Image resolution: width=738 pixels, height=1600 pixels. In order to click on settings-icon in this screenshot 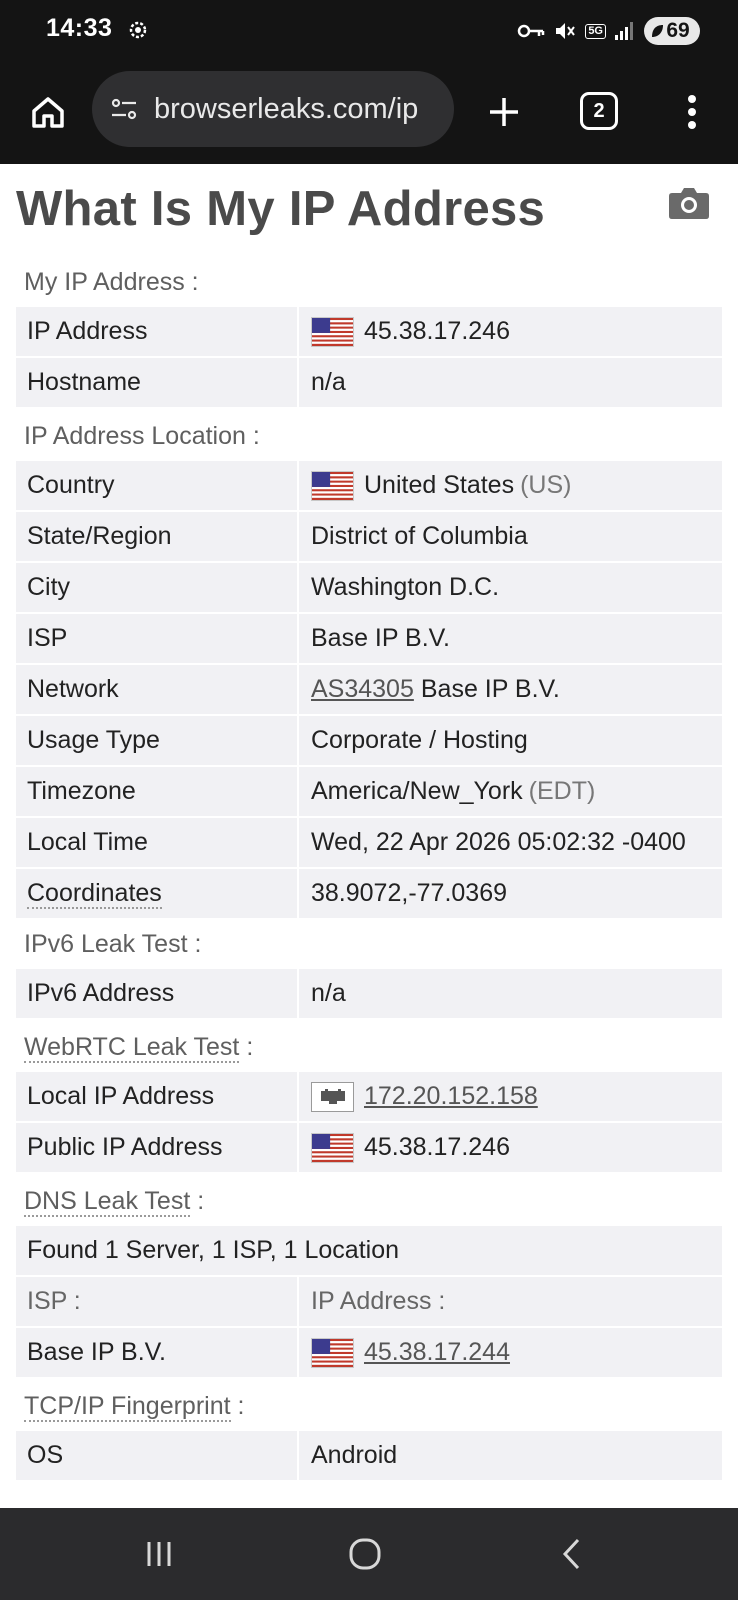, I will do `click(138, 30)`.